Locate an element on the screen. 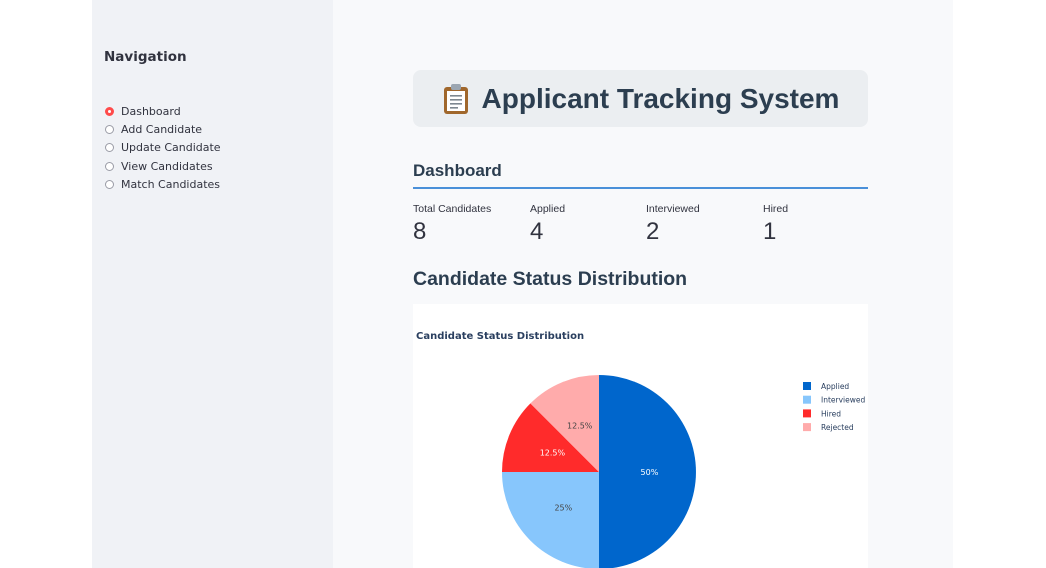 The width and height of the screenshot is (1046, 568). metric-value: 8 is located at coordinates (420, 231).